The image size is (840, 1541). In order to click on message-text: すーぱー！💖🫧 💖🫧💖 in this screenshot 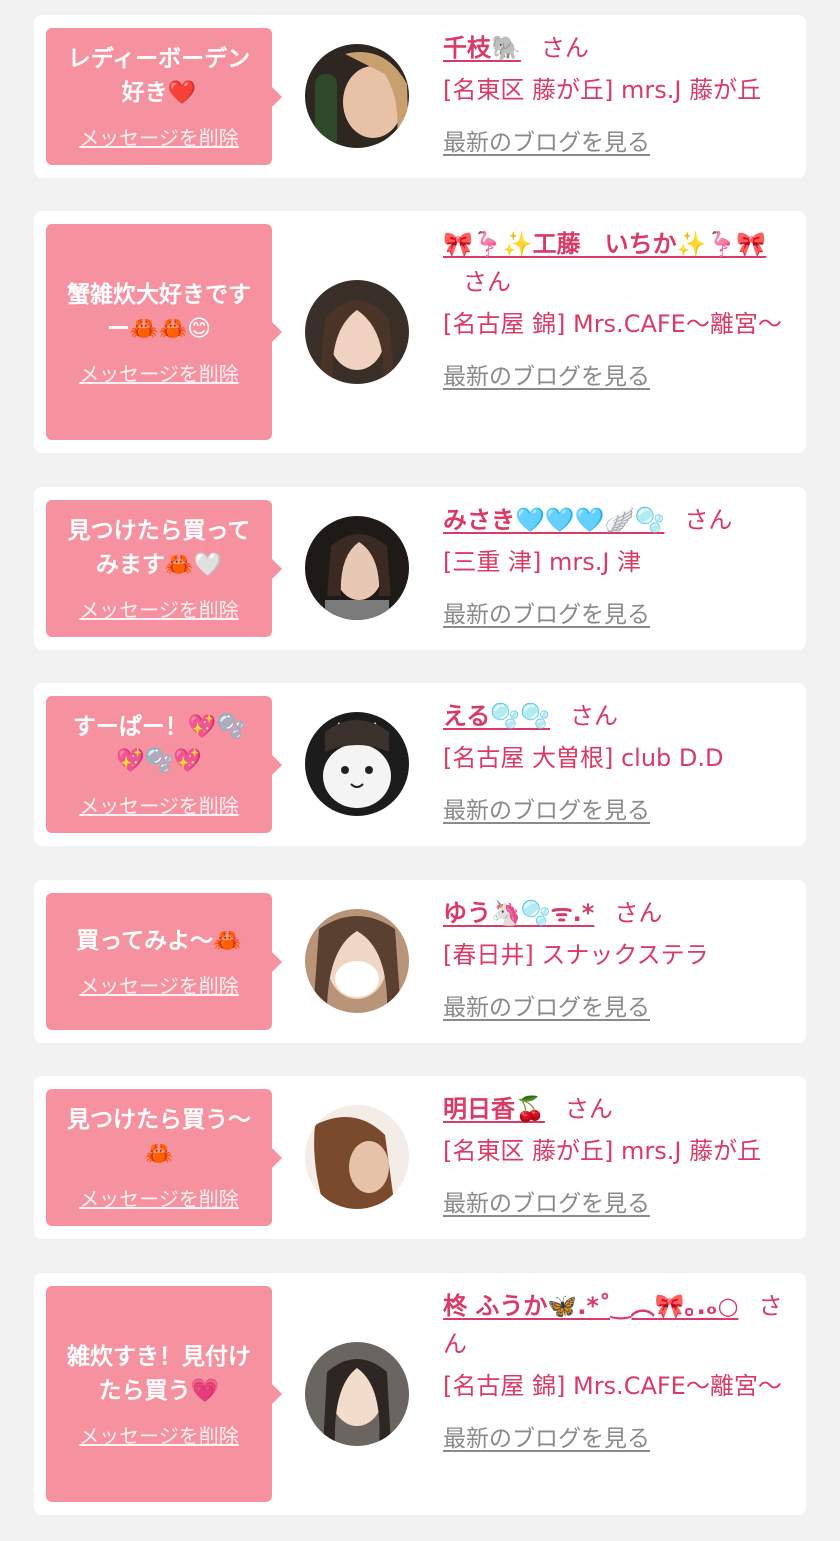, I will do `click(159, 744)`.